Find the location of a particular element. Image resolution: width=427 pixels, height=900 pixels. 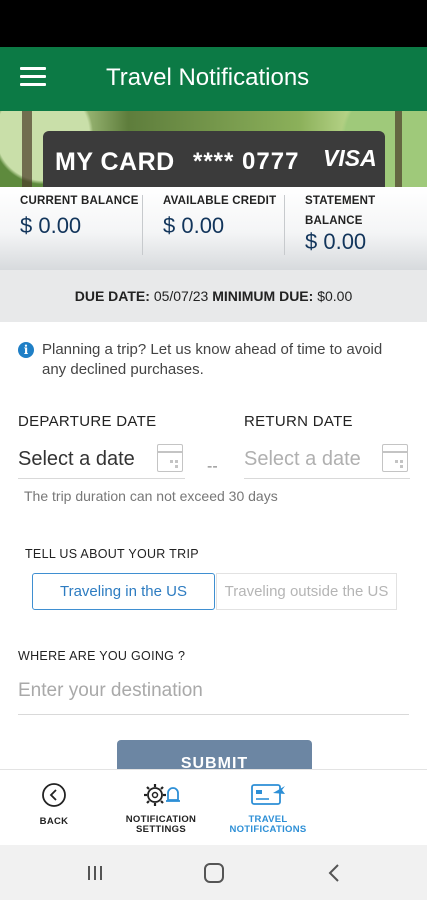

system-navigation-bar is located at coordinates (213, 872).